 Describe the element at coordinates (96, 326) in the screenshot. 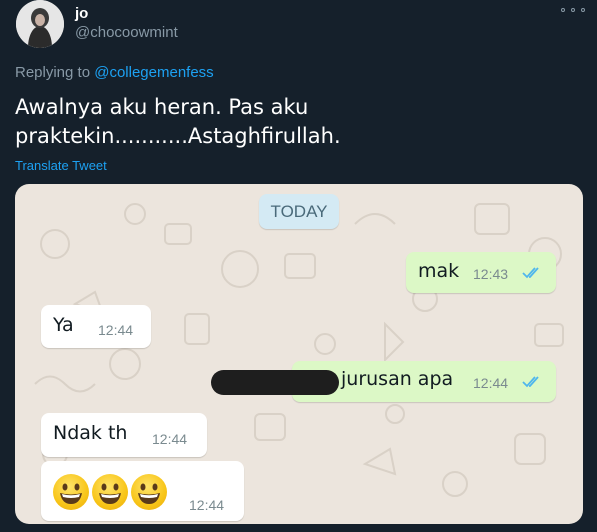

I see `message-bubble-incoming: Ya 12:44` at that location.